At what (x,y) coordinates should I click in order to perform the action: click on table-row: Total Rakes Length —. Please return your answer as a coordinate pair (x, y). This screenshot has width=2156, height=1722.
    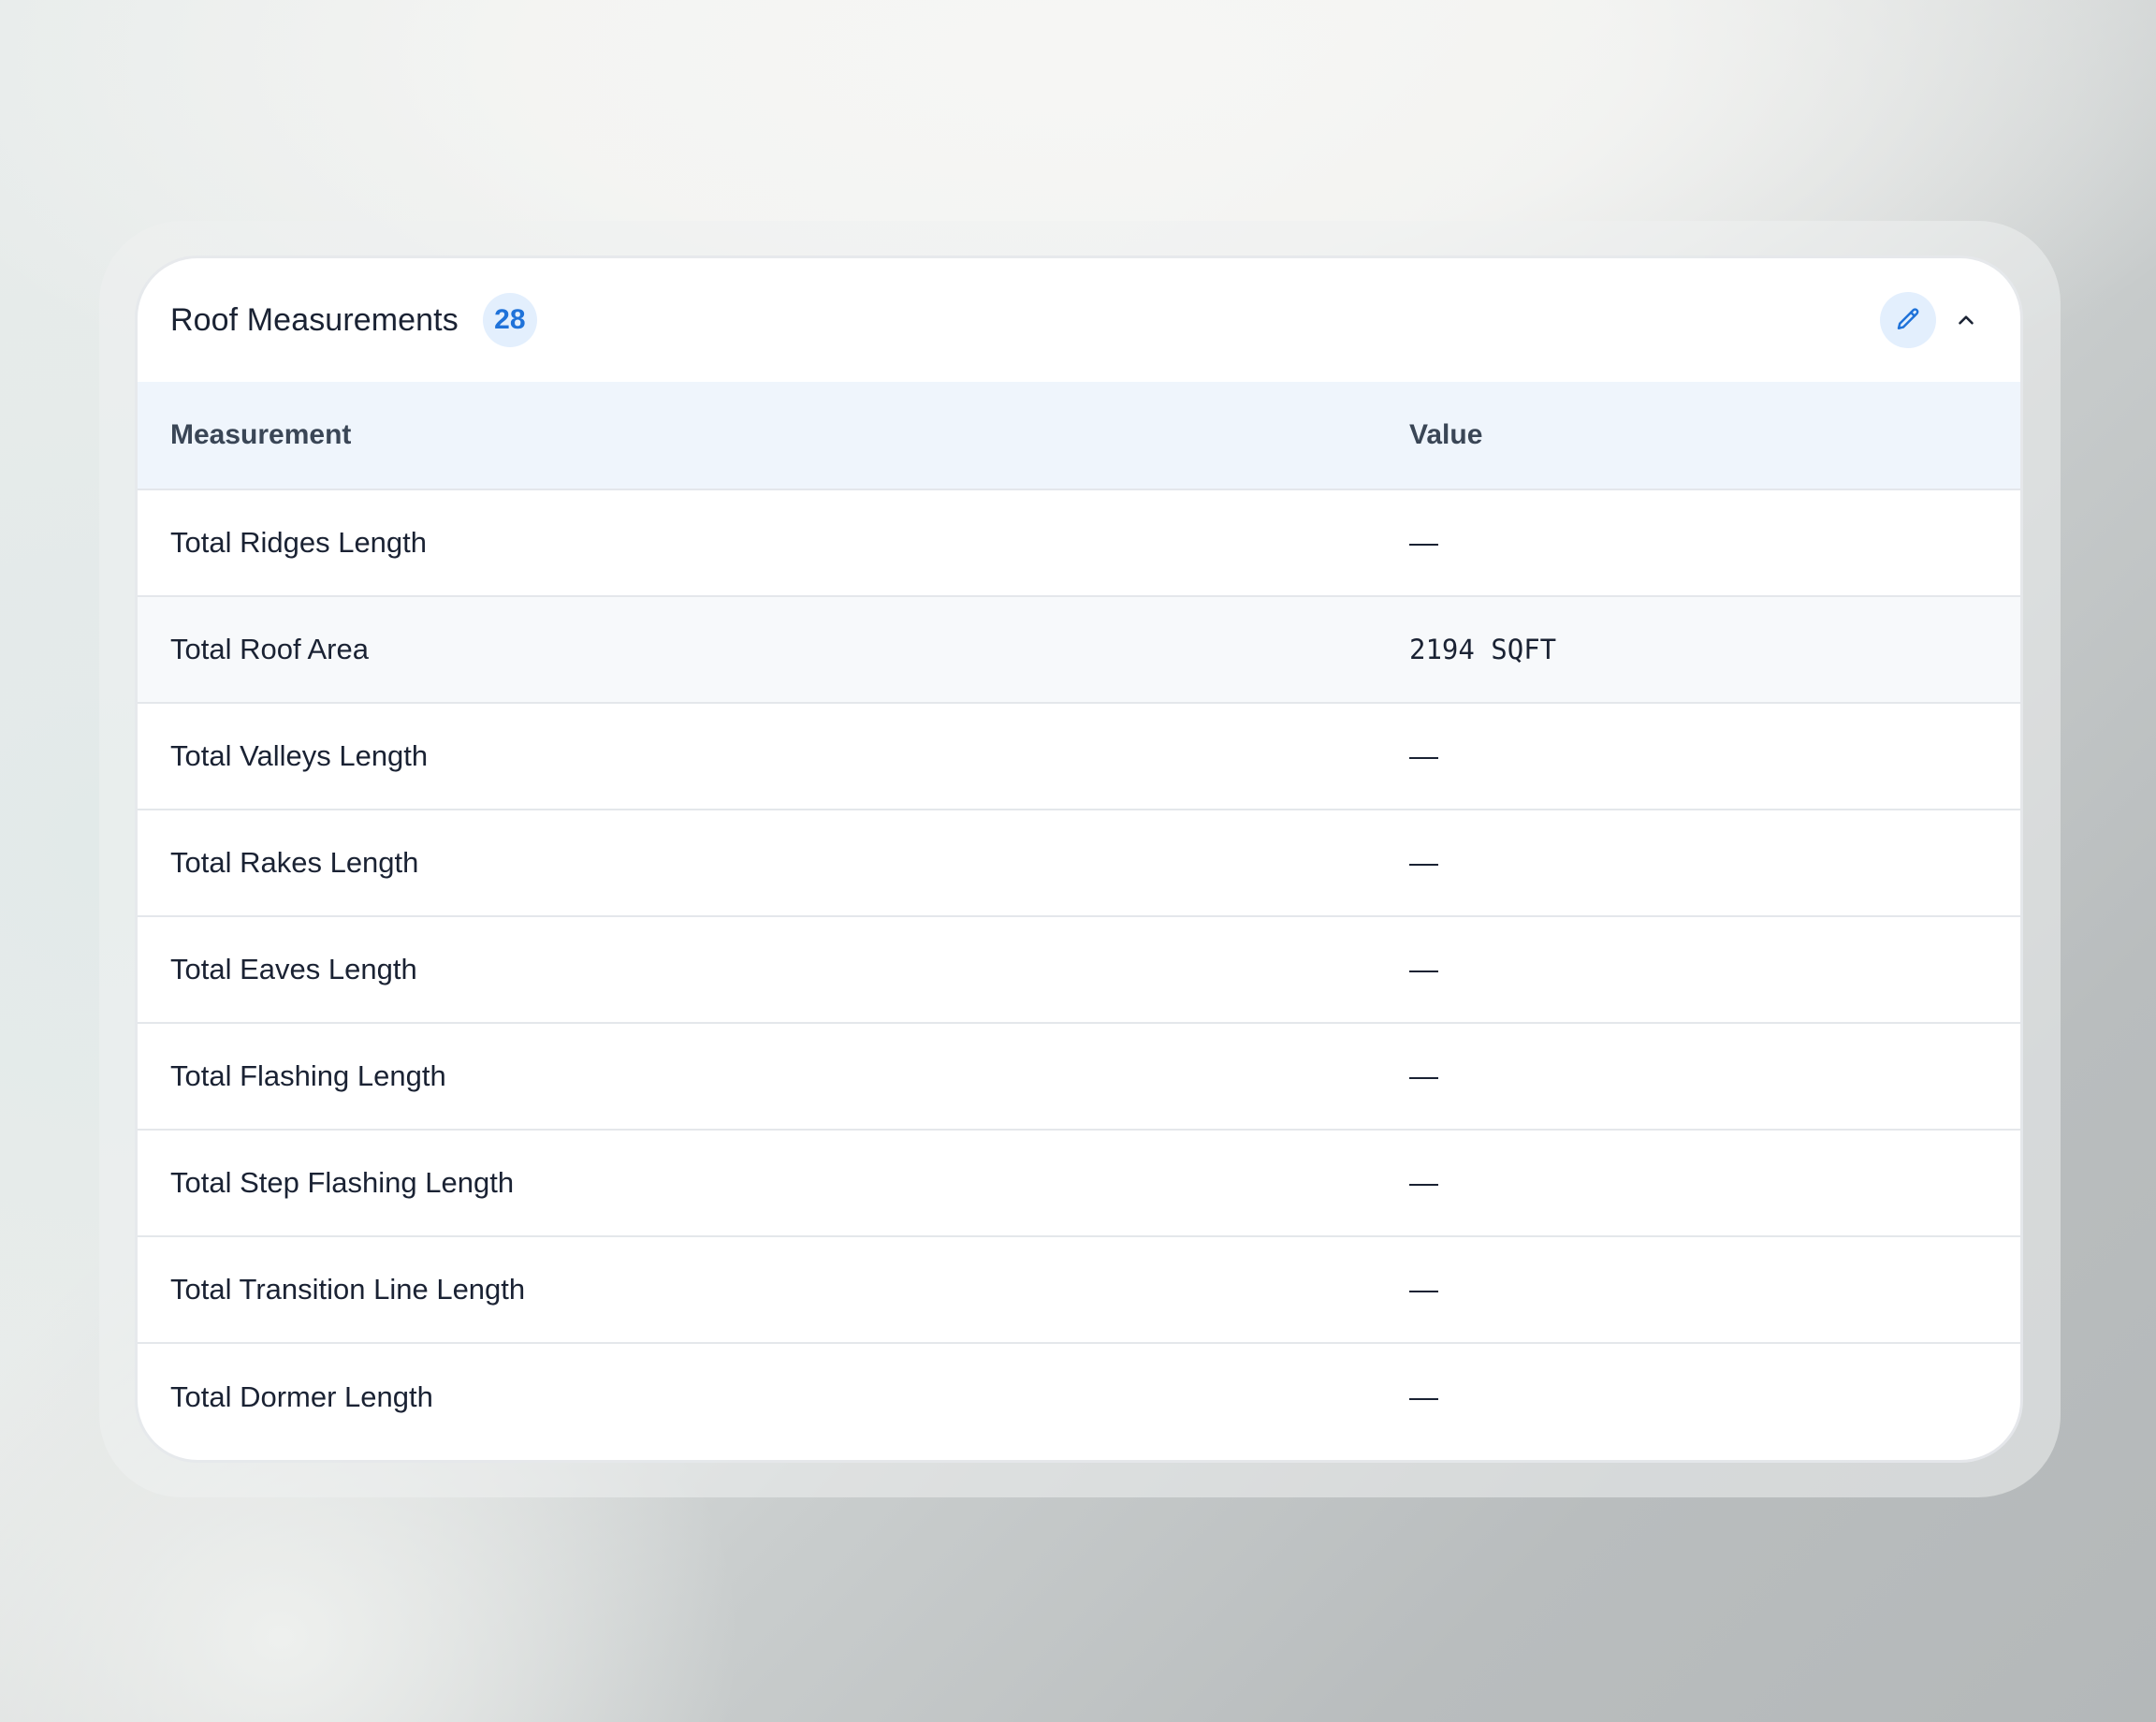
    Looking at the image, I should click on (1079, 863).